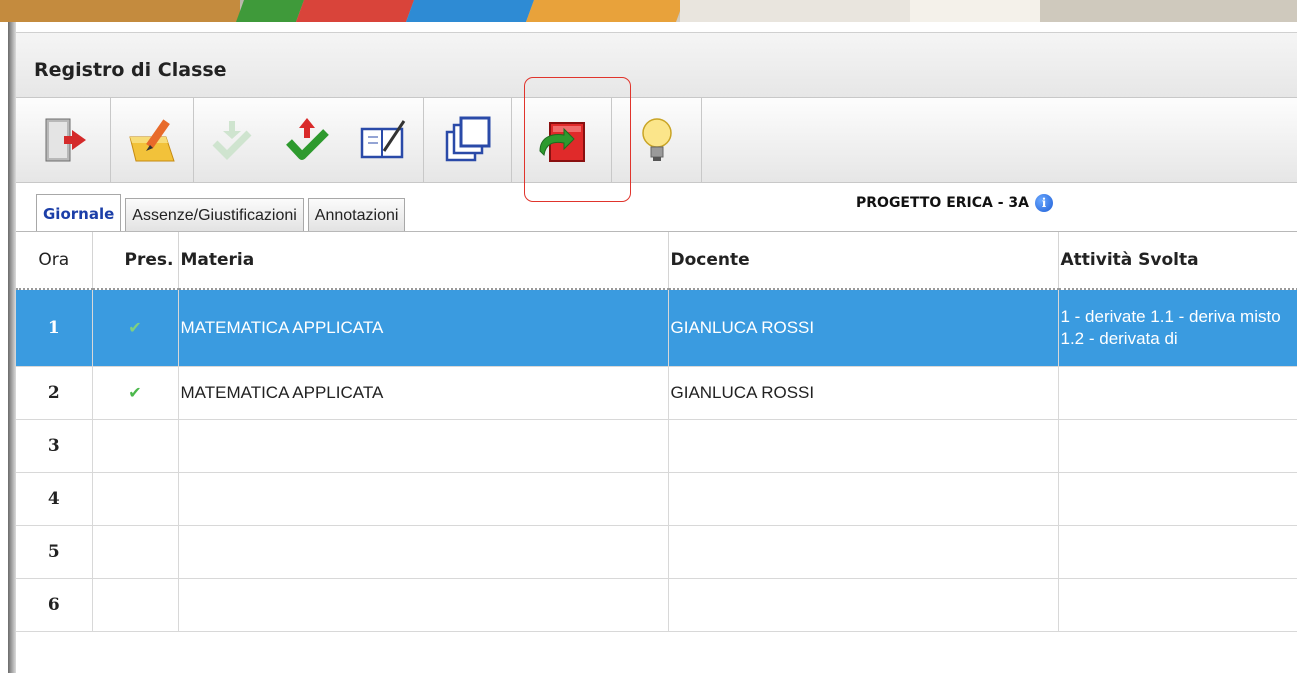  What do you see at coordinates (1177, 261) in the screenshot?
I see `header-attivita: Attività Svolta` at bounding box center [1177, 261].